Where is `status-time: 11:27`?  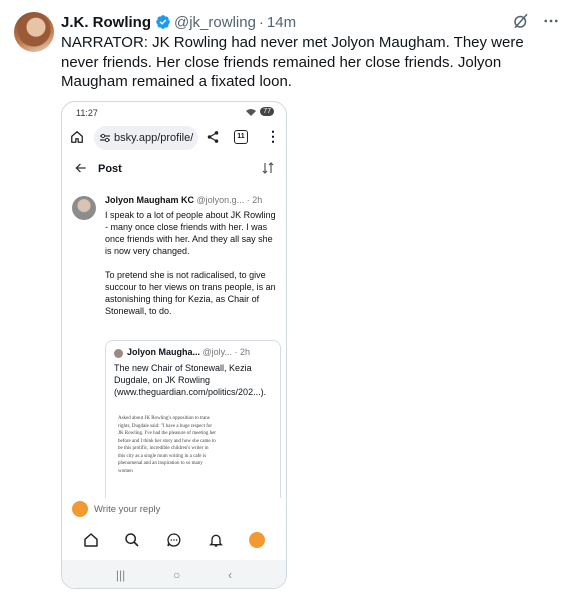 status-time: 11:27 is located at coordinates (87, 113).